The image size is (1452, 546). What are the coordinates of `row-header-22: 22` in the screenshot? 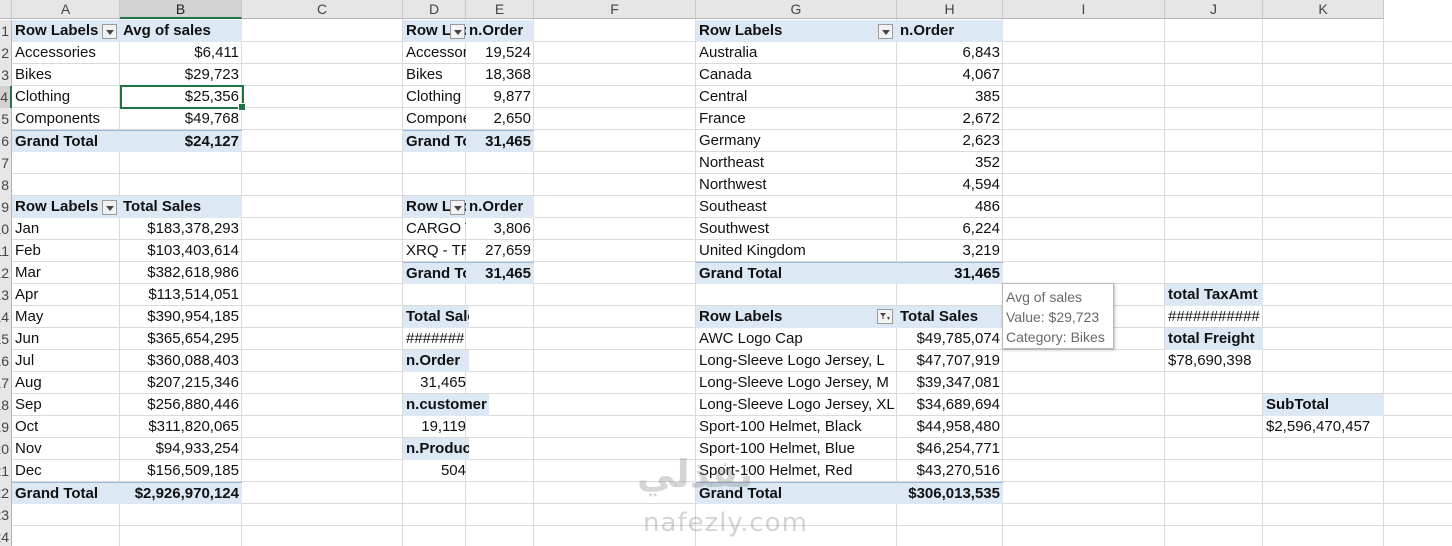 It's located at (6, 493).